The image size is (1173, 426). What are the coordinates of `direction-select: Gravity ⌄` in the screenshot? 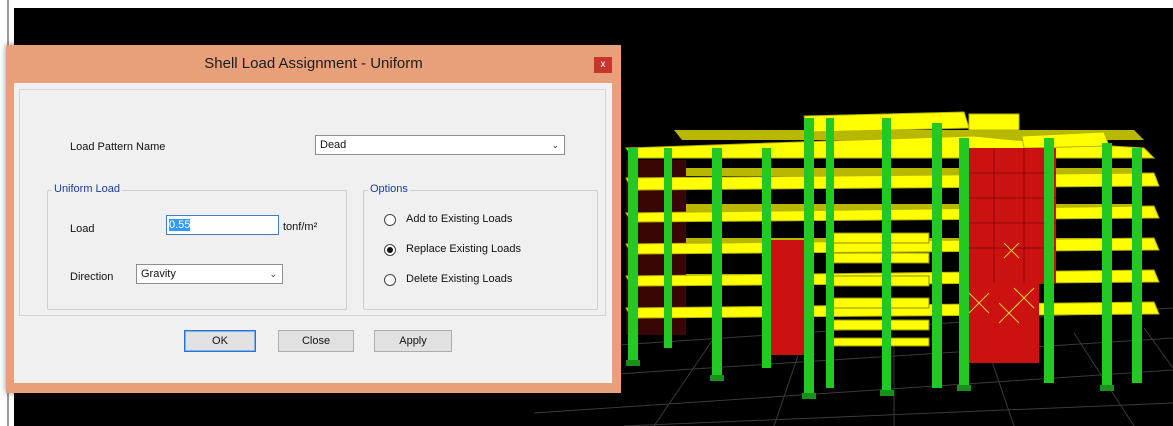 It's located at (209, 274).